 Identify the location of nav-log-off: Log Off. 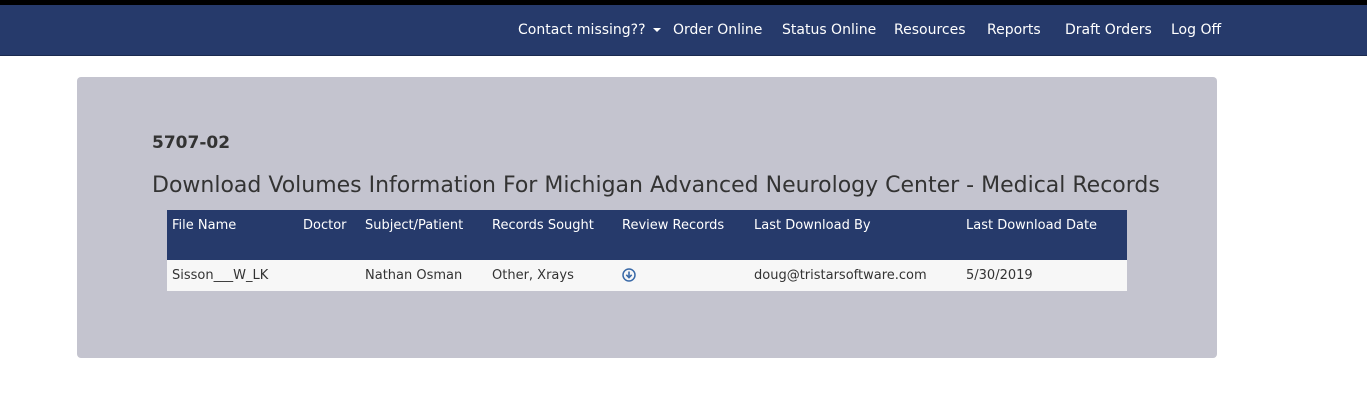
(1196, 30).